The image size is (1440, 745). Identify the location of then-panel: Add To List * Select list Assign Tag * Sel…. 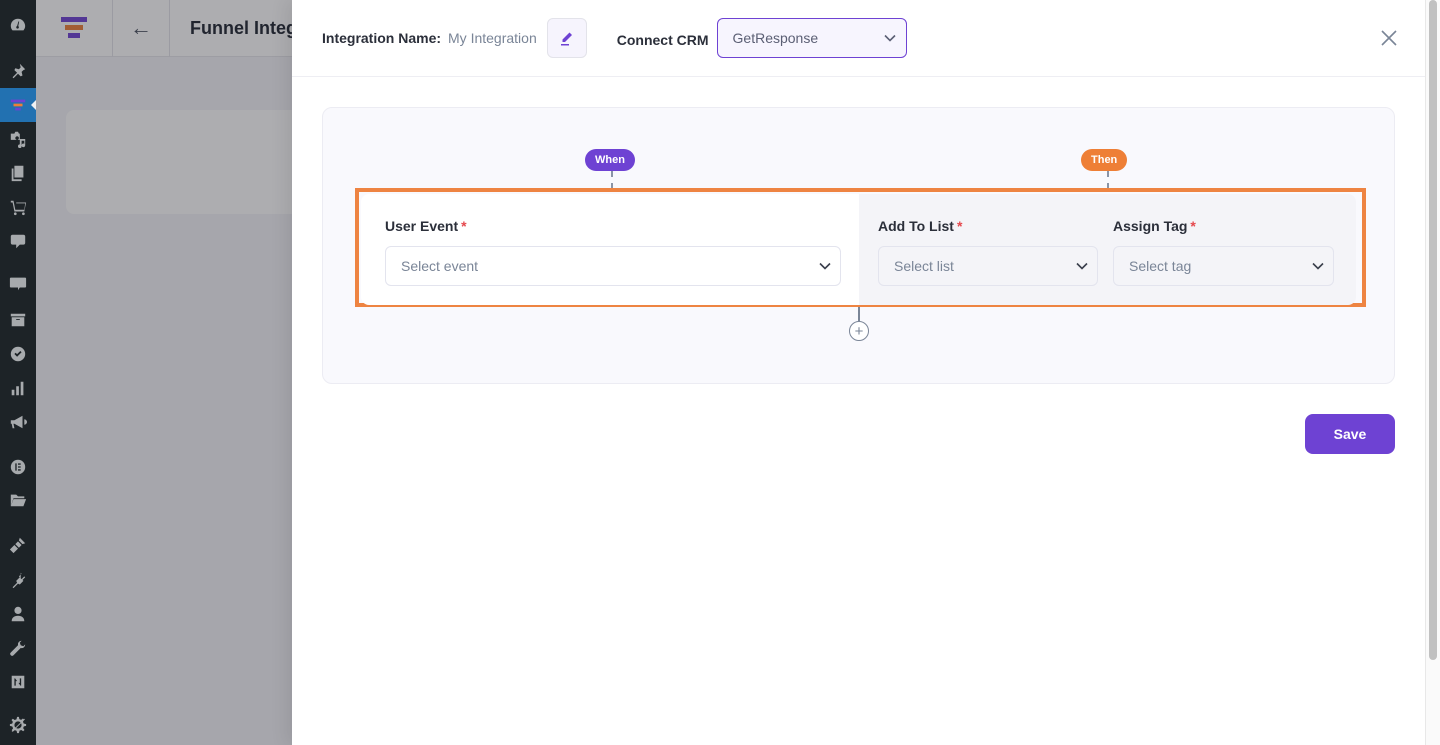
(1107, 249).